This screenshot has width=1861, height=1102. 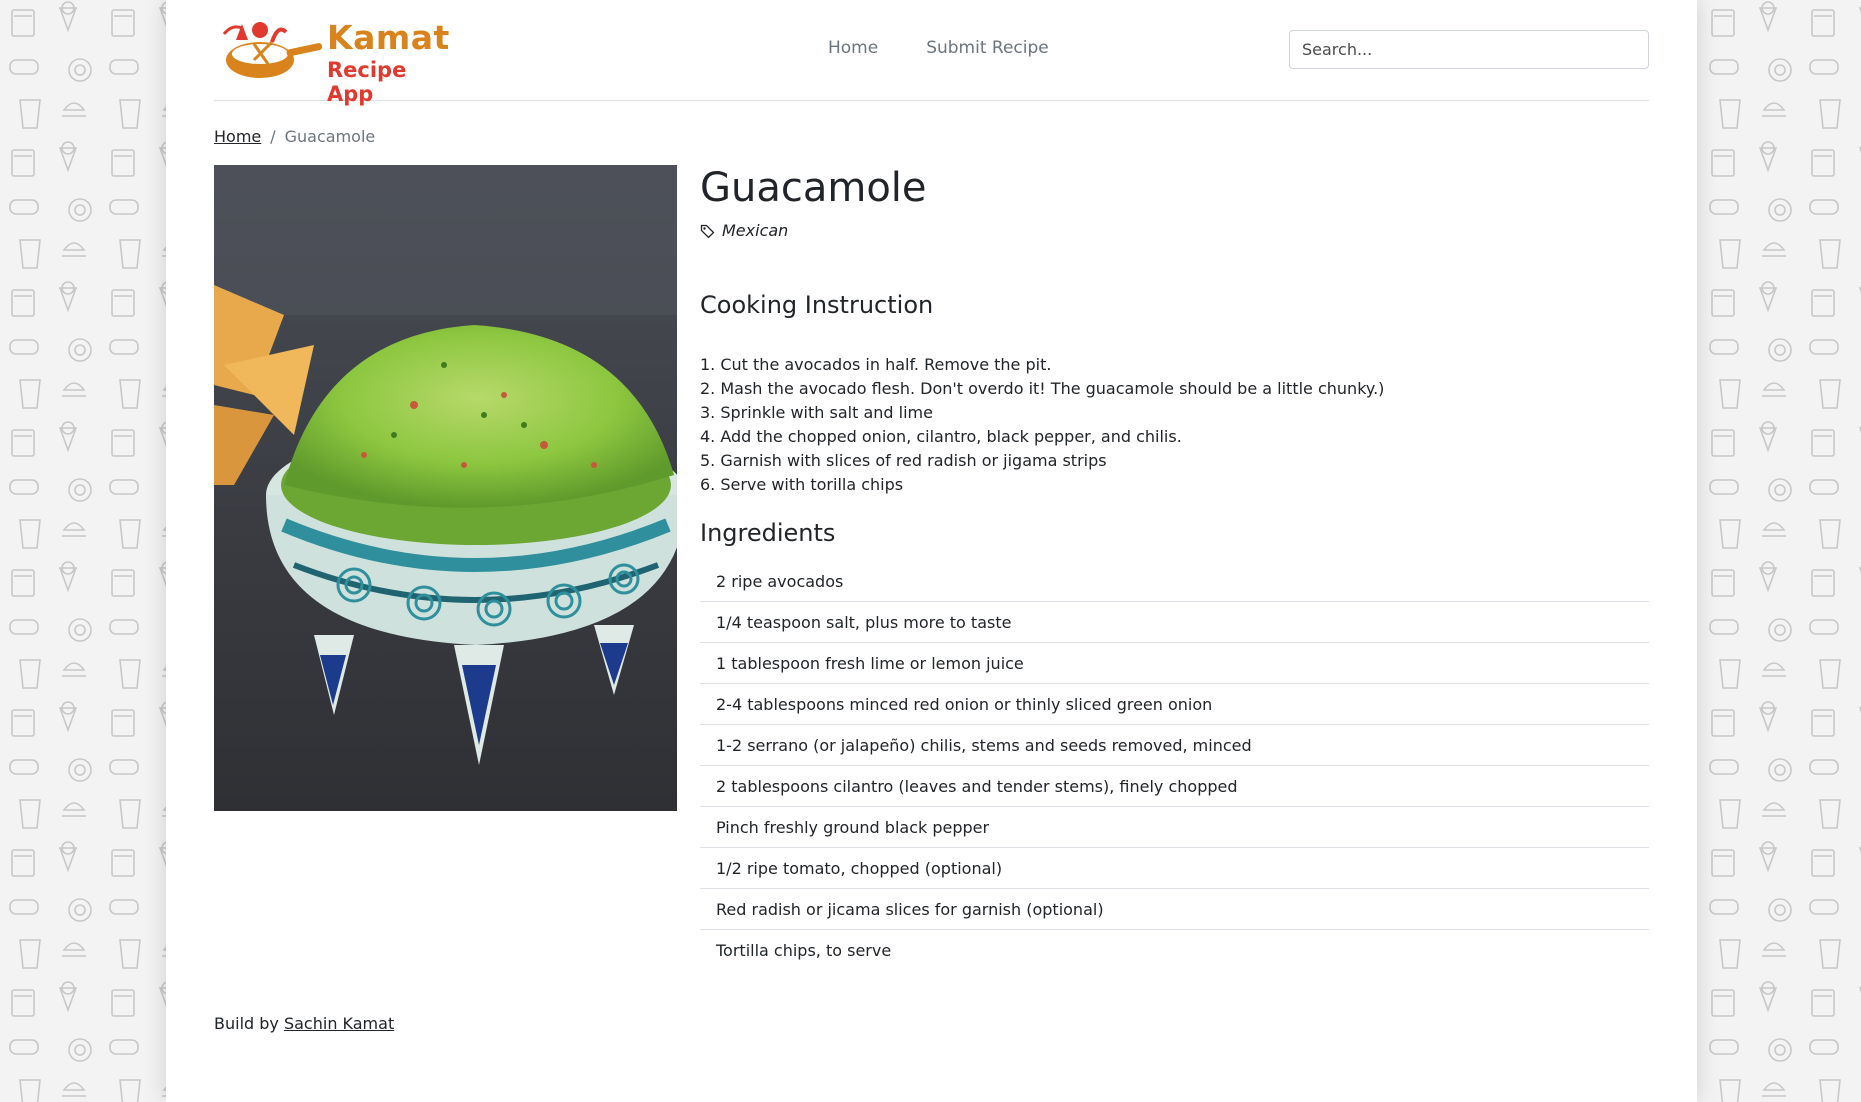 I want to click on brand-logo: Kamat Recipe App, so click(x=331, y=60).